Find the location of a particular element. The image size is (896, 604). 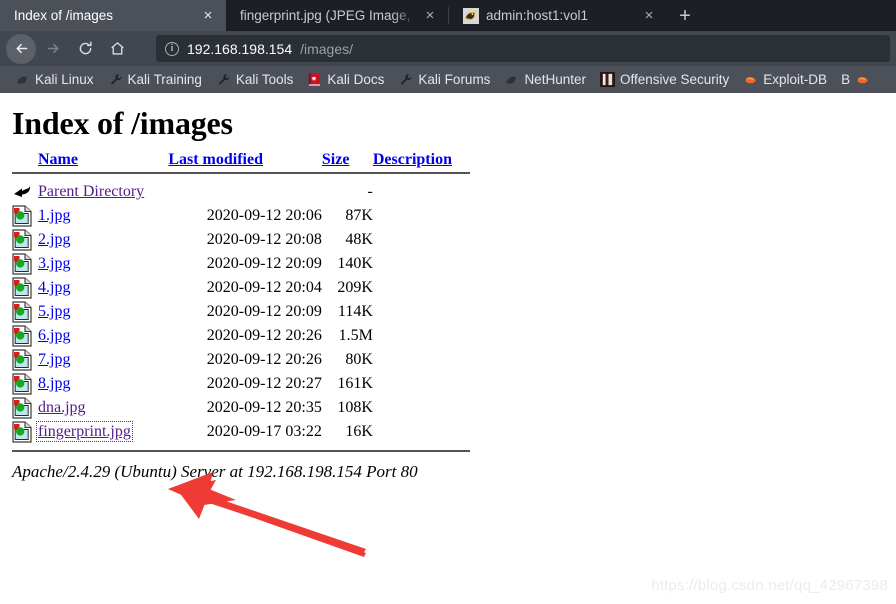

bookmark-kali-docs: Kali Docs is located at coordinates (345, 79).